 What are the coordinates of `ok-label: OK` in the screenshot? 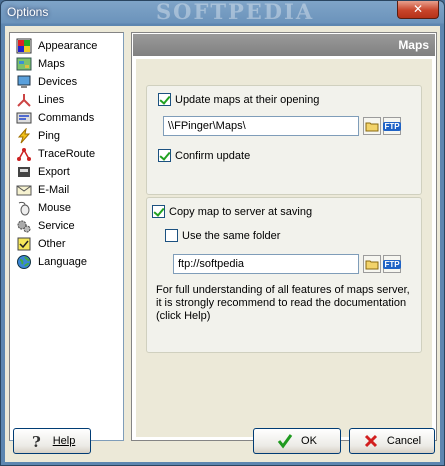 It's located at (309, 441).